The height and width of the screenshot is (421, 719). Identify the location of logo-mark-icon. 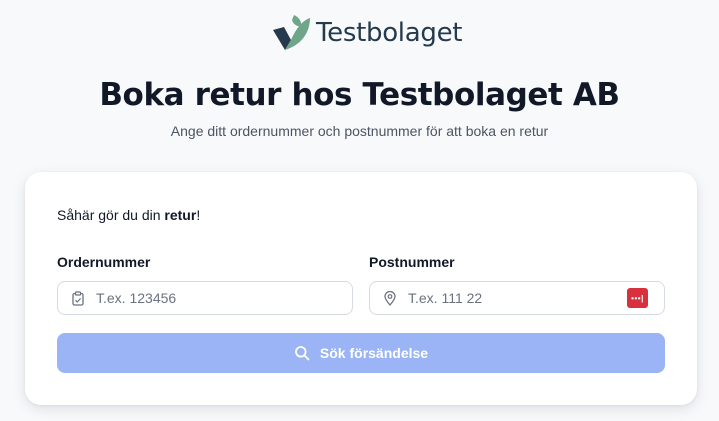
(291, 32).